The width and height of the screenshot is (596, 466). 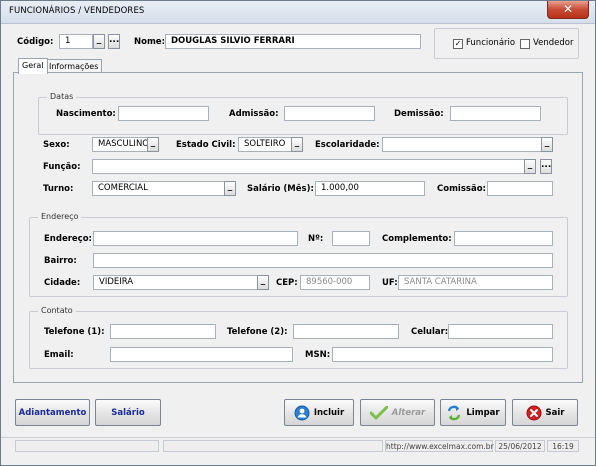 I want to click on codigo-input: 1, so click(x=76, y=41).